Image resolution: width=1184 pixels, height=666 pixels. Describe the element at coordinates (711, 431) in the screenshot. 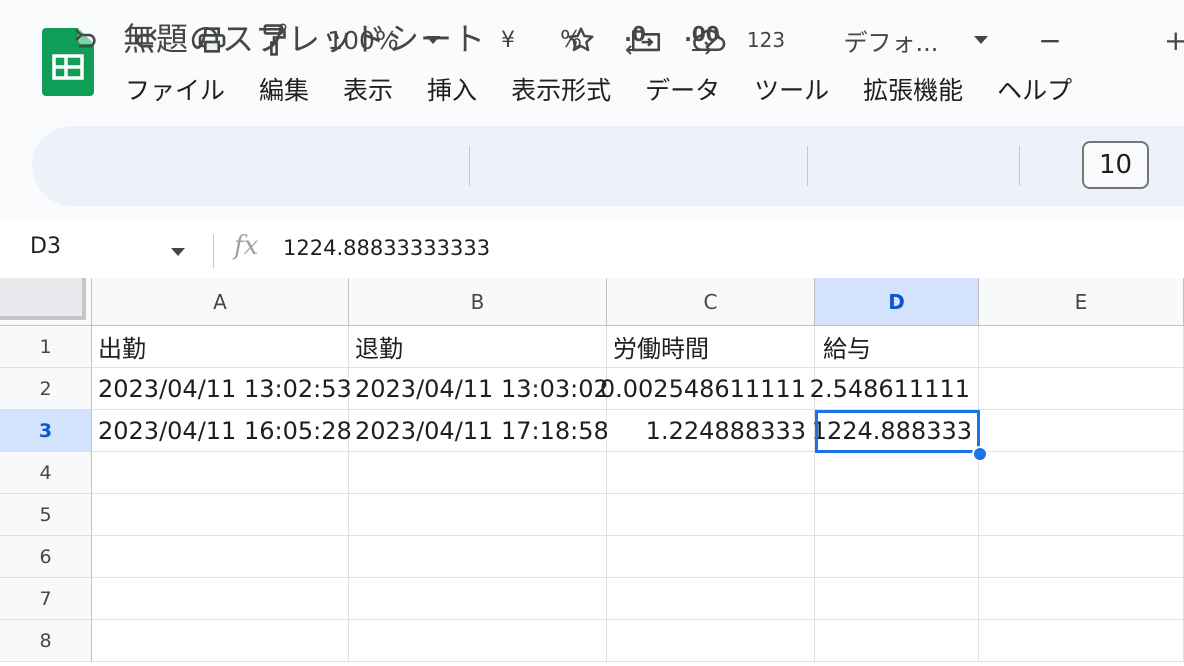

I see `cell-c3: 1.224888333` at that location.